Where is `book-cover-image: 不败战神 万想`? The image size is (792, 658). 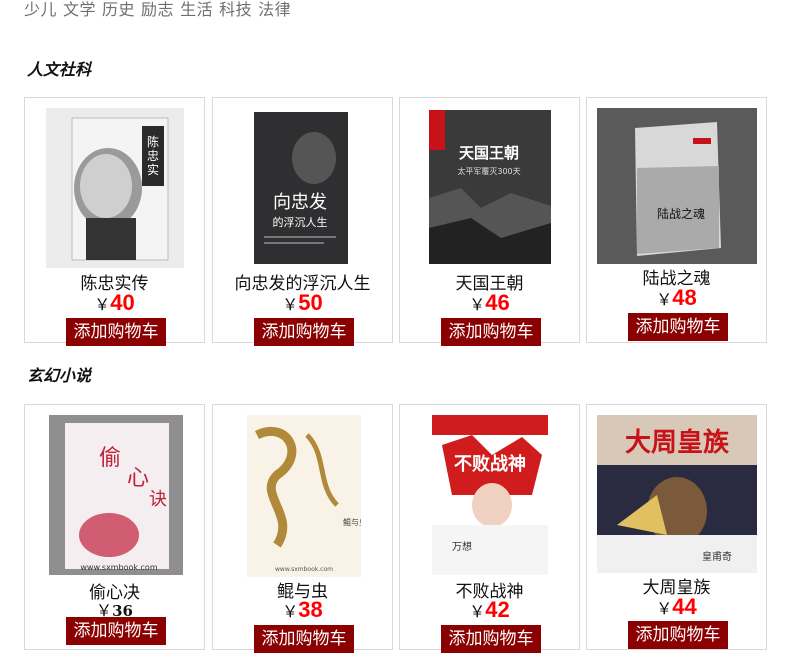 book-cover-image: 不败战神 万想 is located at coordinates (490, 495).